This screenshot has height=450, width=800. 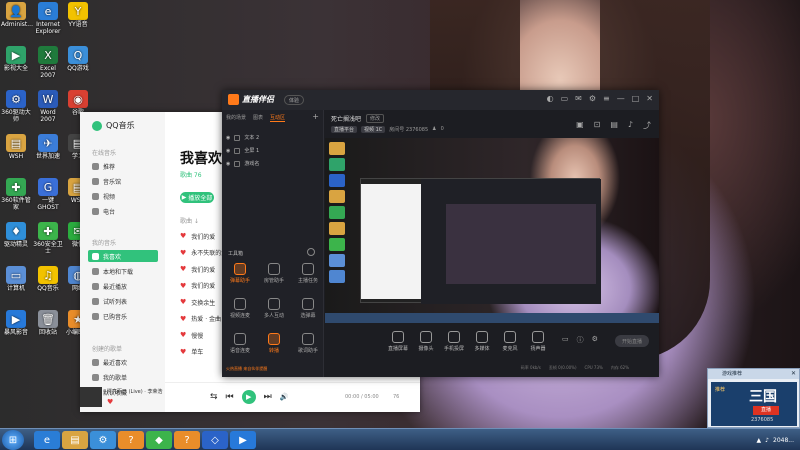 What do you see at coordinates (308, 273) in the screenshot?
I see `toolbox-item: 主播任务` at bounding box center [308, 273].